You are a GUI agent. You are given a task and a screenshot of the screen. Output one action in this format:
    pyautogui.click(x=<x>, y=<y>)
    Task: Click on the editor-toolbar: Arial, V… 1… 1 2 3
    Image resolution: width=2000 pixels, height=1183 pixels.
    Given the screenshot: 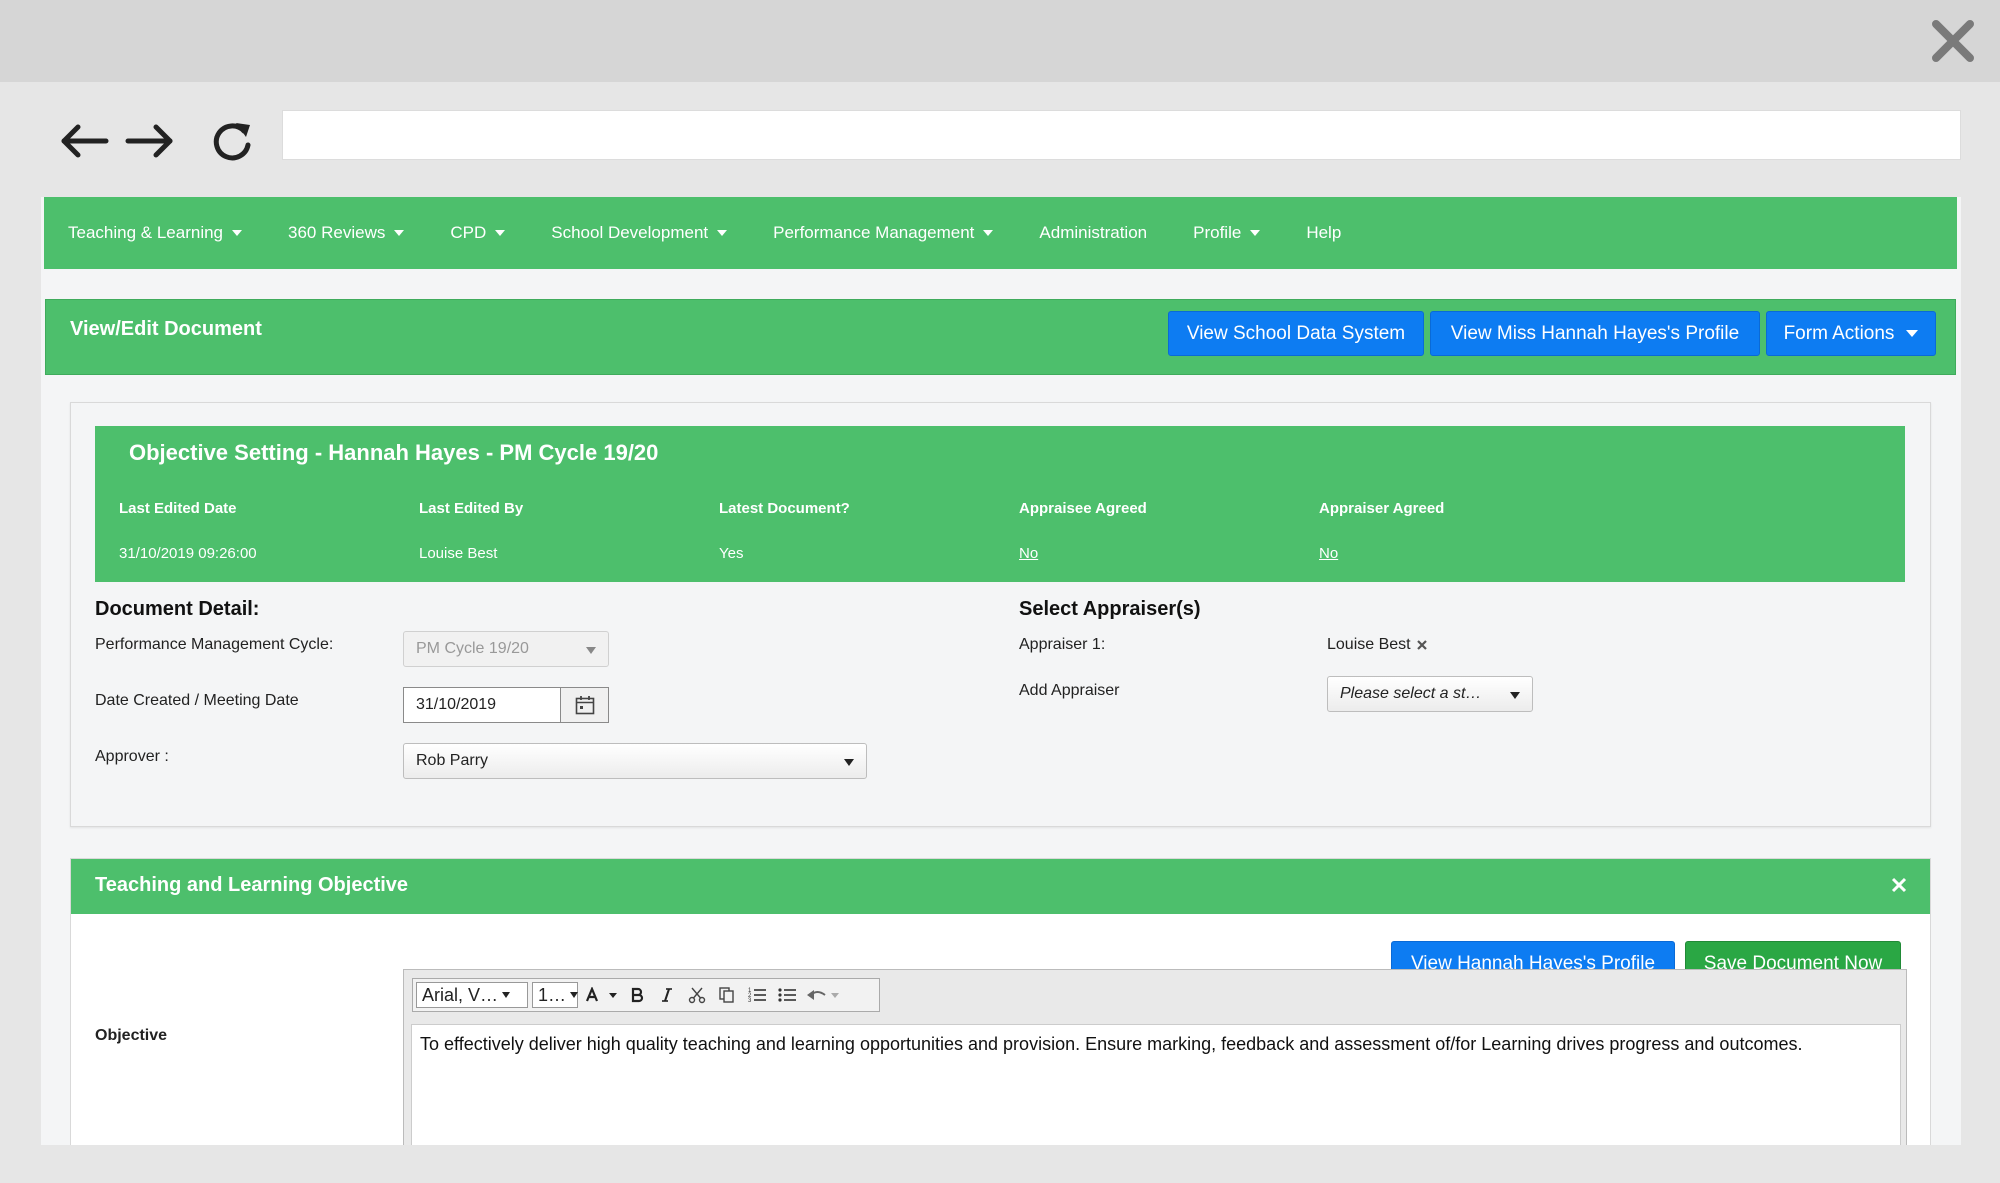 What is the action you would take?
    pyautogui.click(x=646, y=995)
    